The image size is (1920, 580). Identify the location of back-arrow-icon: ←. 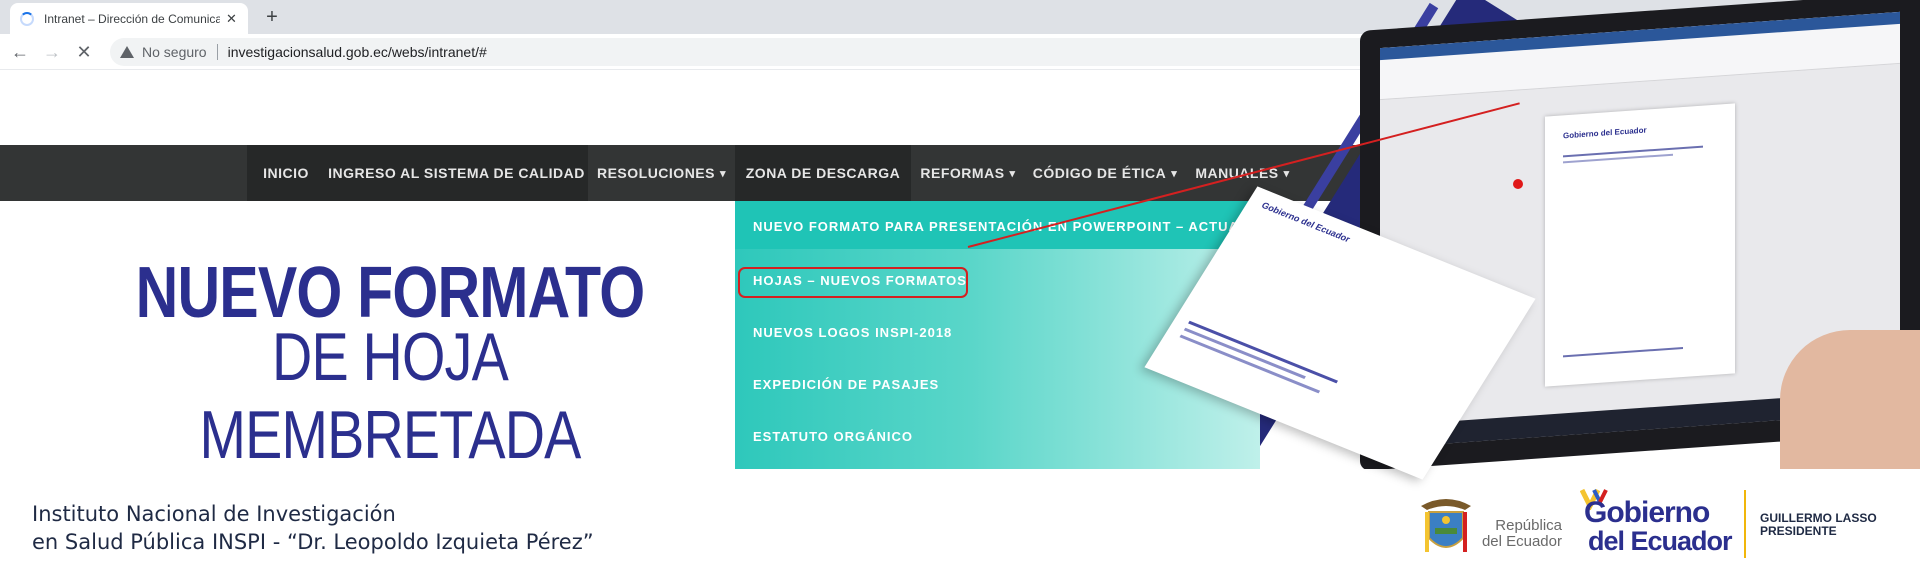
(20, 52).